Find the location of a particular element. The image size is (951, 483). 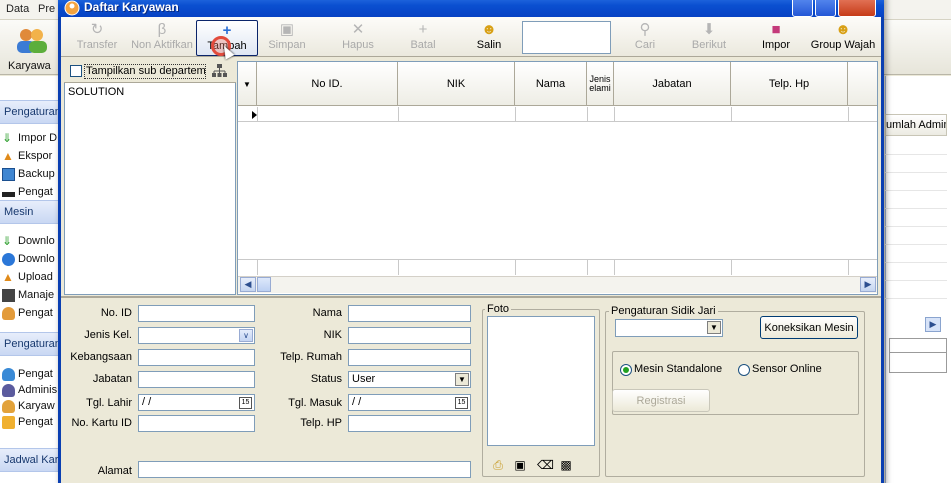

standalone-label: Mesin Standalone is located at coordinates (678, 369).